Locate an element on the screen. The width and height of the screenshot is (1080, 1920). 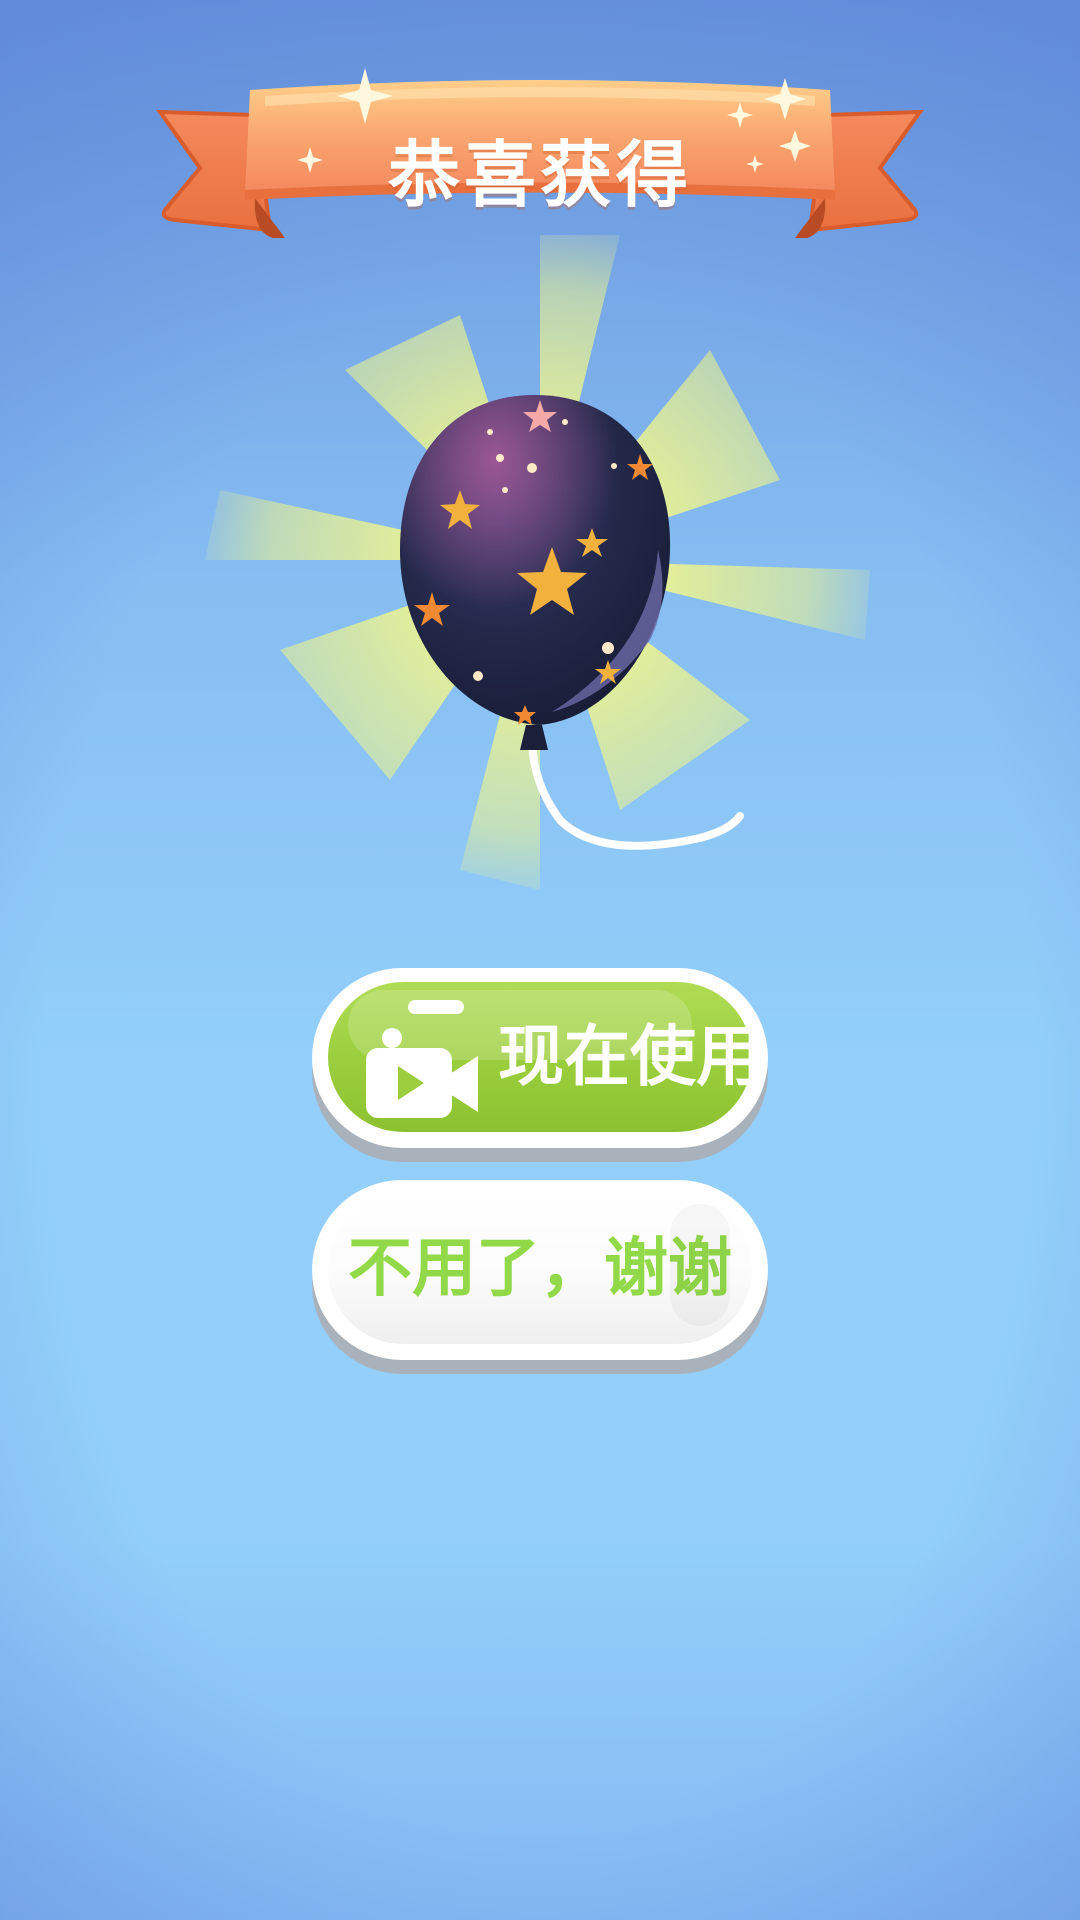
use-now-button: 现在使用 is located at coordinates (540, 1058).